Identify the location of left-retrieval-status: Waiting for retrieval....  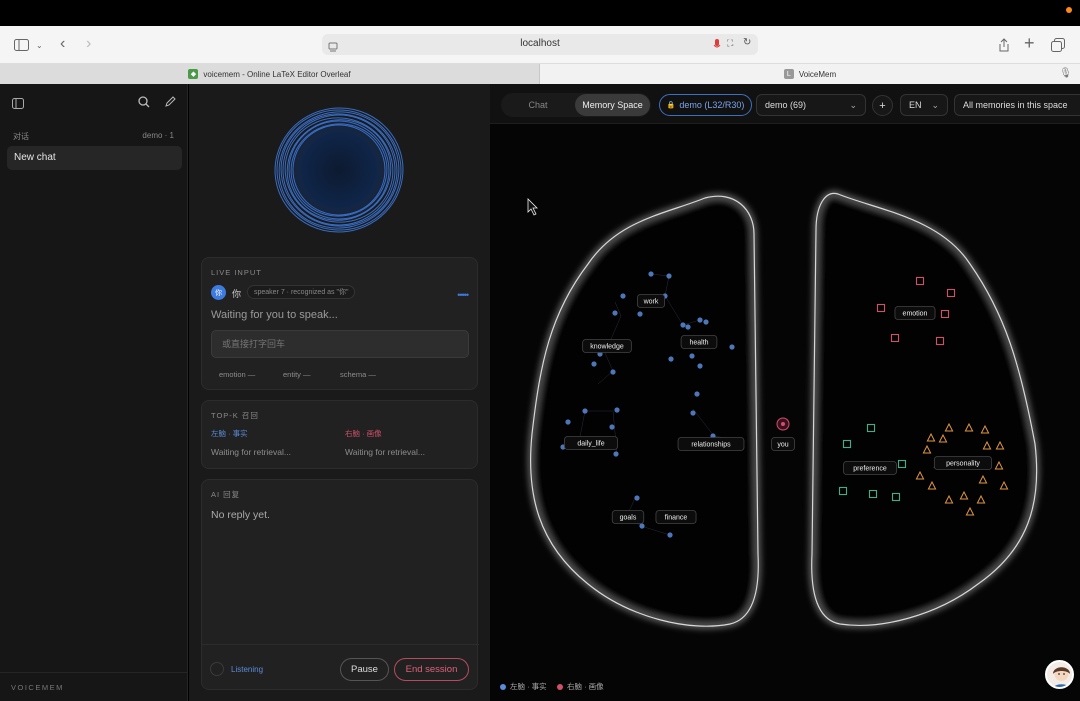
(251, 452).